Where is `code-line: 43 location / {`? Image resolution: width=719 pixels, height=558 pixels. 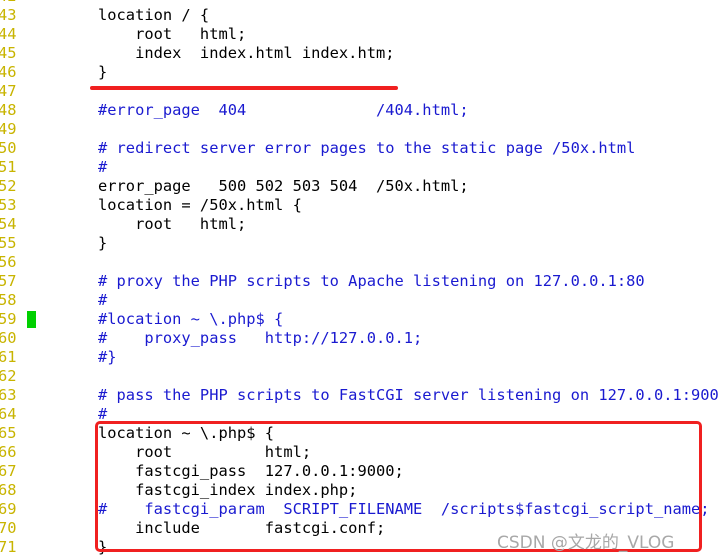
code-line: 43 location / { is located at coordinates (359, 15).